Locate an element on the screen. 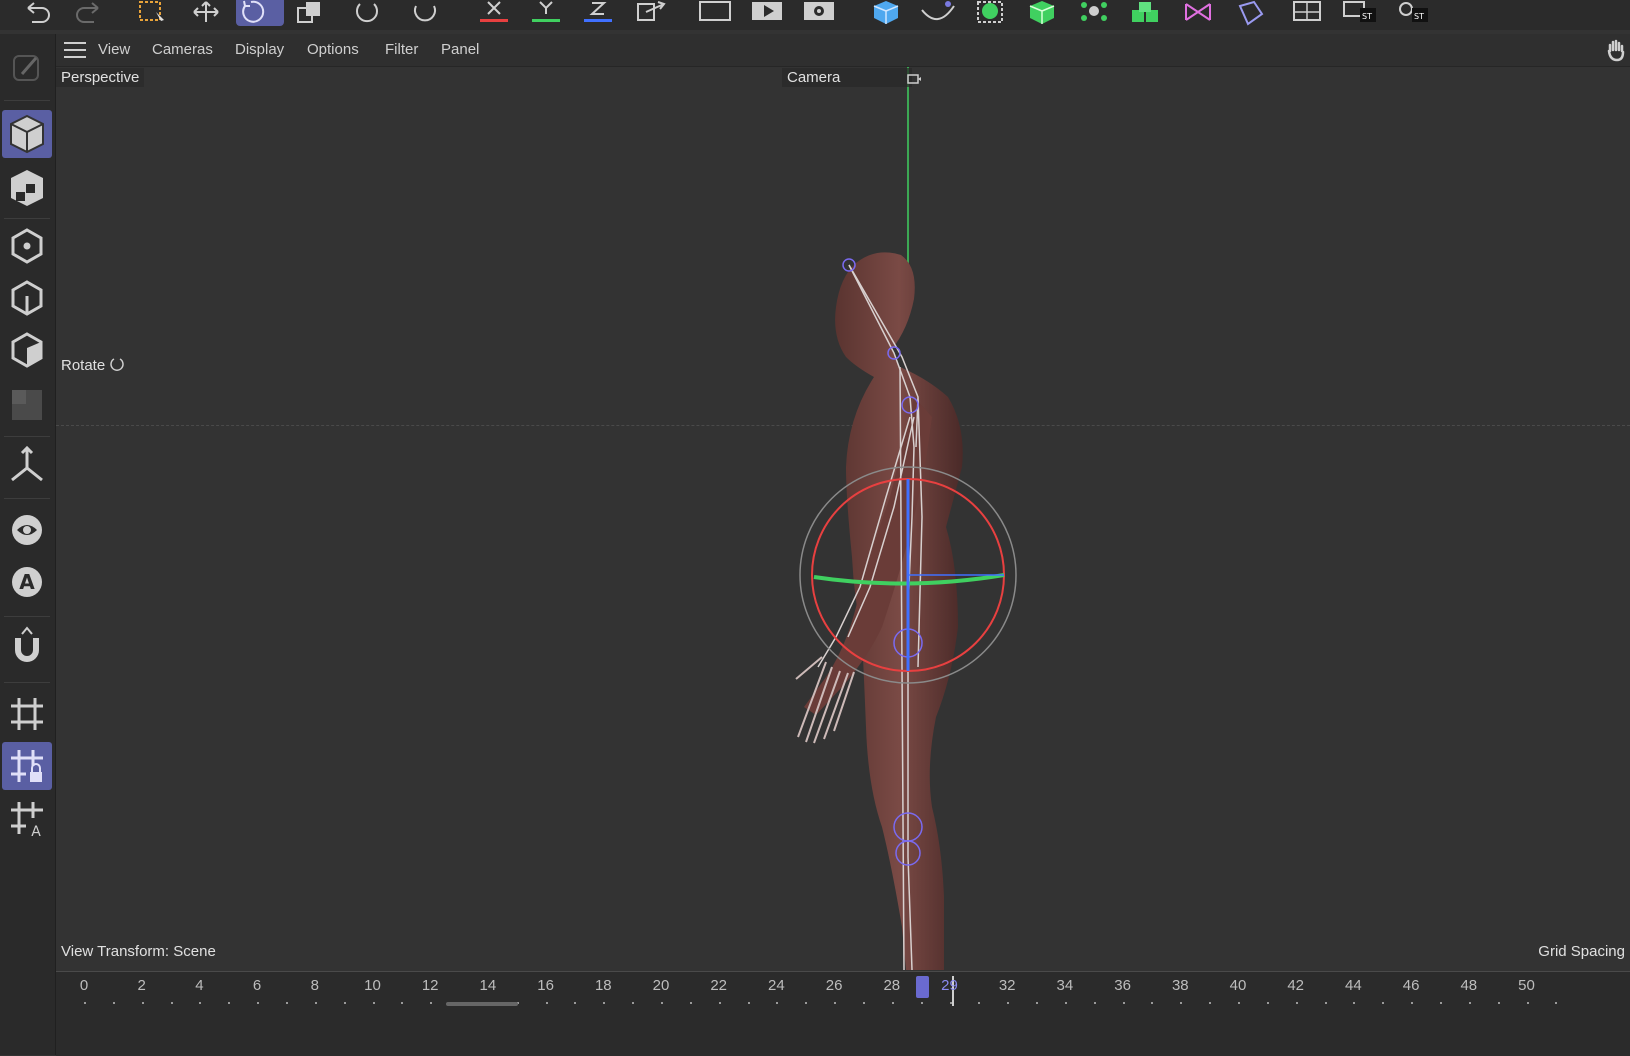  mograph-icon is located at coordinates (1094, 13).